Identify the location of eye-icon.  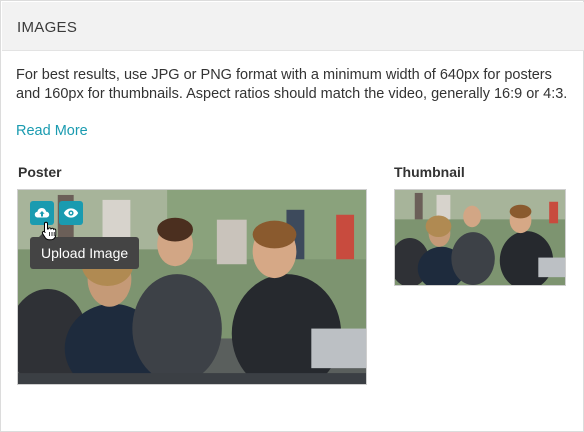
(71, 213).